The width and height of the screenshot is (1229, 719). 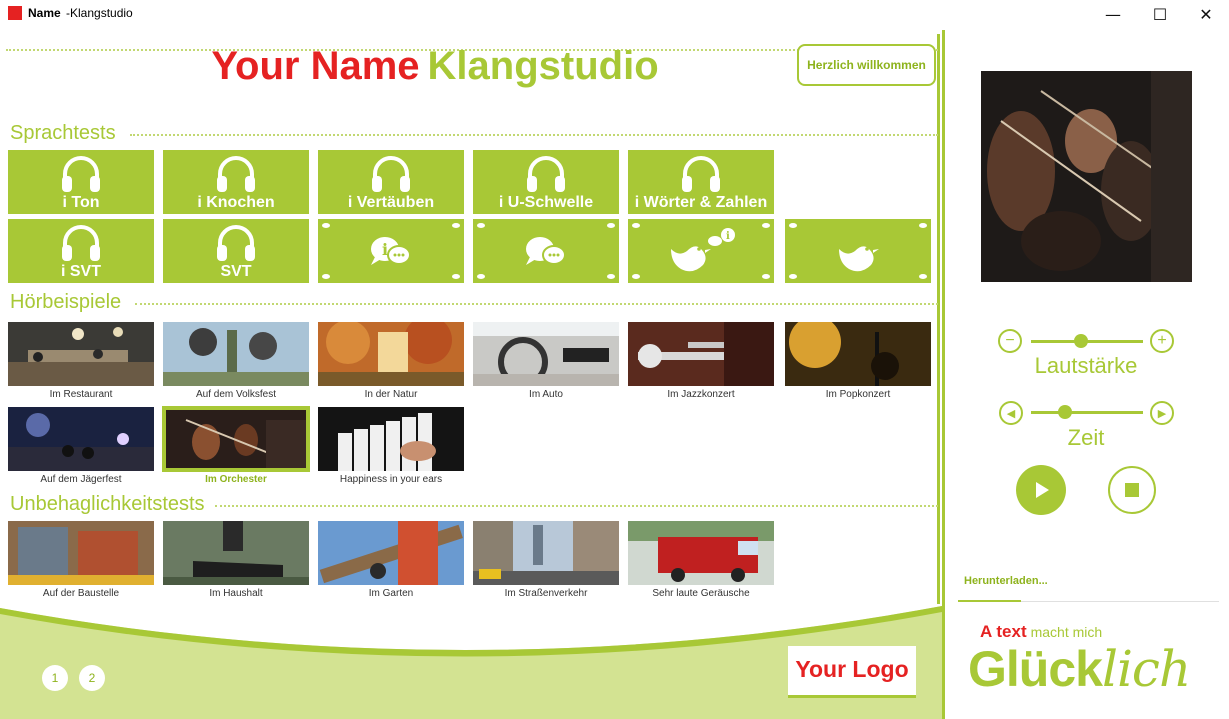 What do you see at coordinates (236, 439) in the screenshot?
I see `orchester-image` at bounding box center [236, 439].